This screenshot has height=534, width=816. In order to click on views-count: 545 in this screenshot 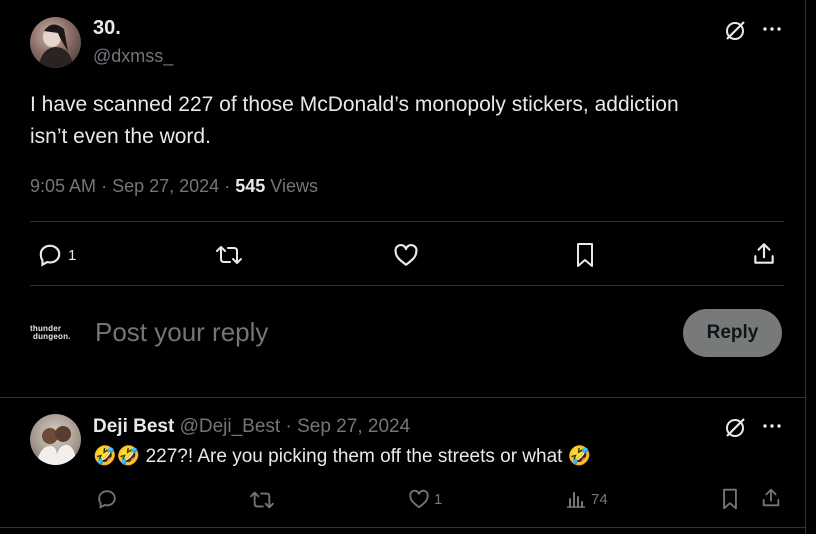, I will do `click(250, 186)`.